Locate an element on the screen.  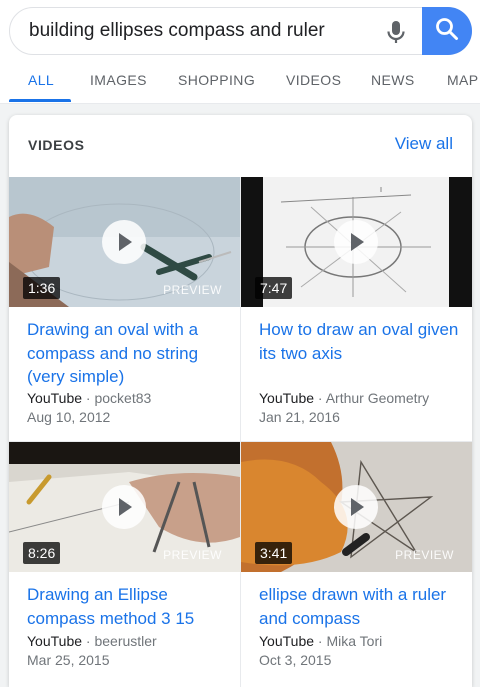
search-button is located at coordinates (447, 31).